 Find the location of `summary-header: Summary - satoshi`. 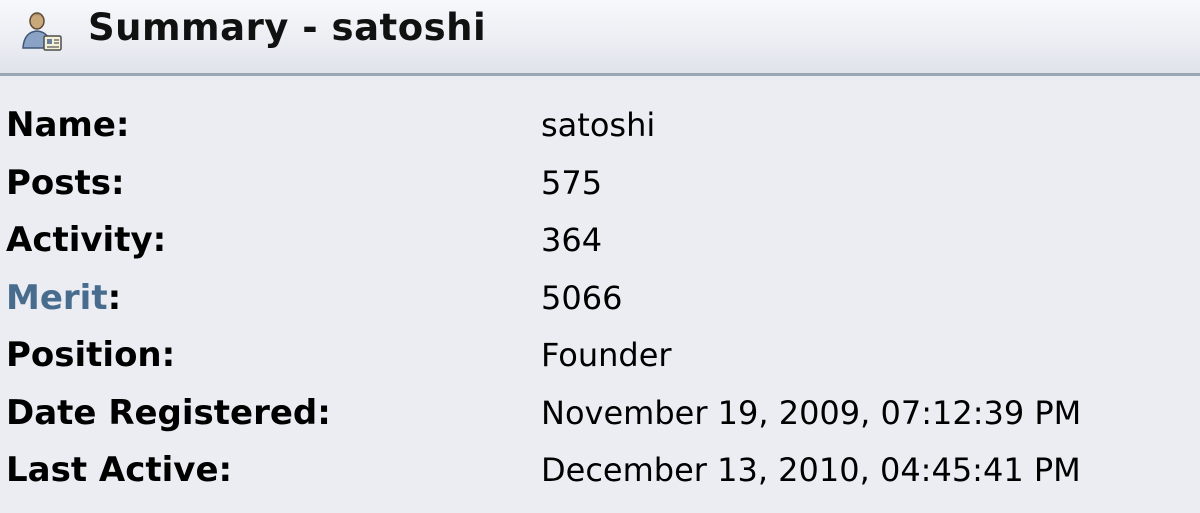

summary-header: Summary - satoshi is located at coordinates (600, 38).